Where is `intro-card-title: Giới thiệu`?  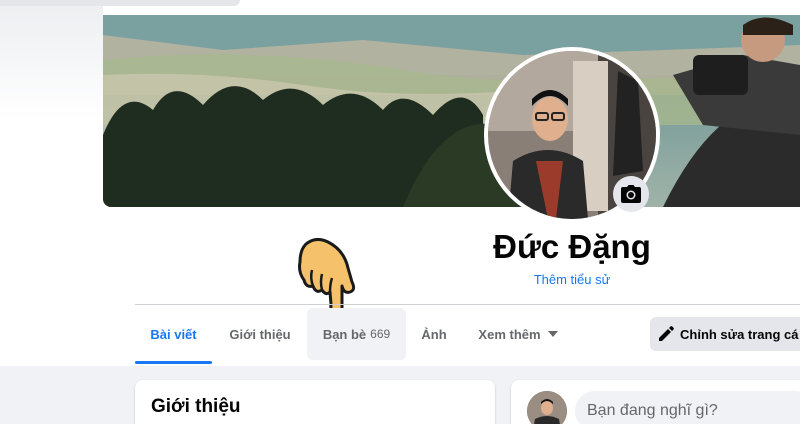
intro-card-title: Giới thiệu is located at coordinates (196, 406).